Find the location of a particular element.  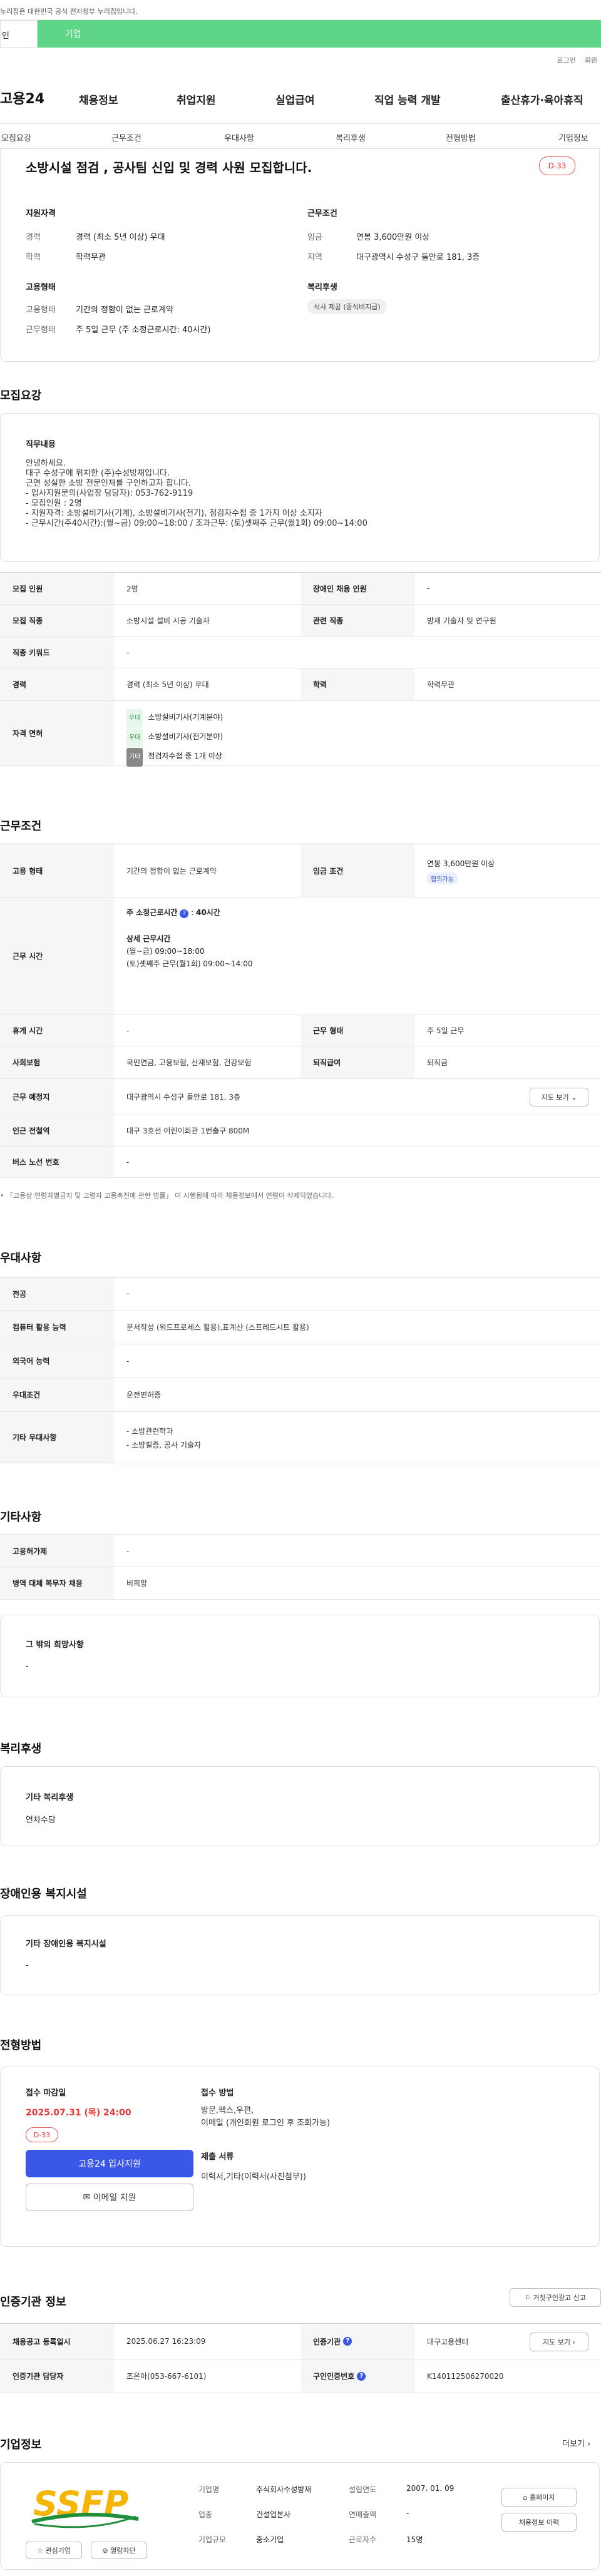

login-link: 로그인 is located at coordinates (566, 60).